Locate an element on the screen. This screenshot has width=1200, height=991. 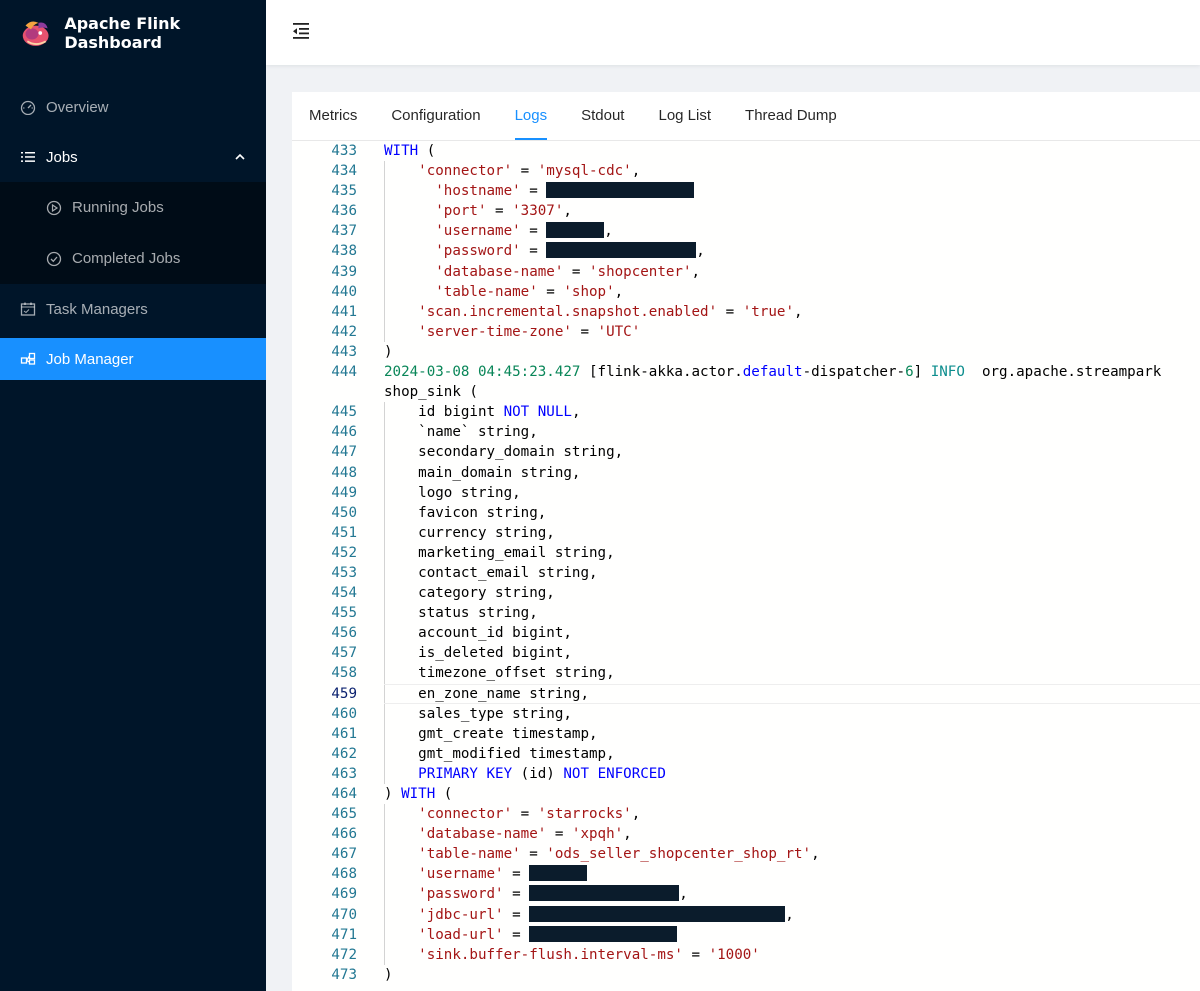
sidebar-item-label: Running Jobs is located at coordinates (118, 207).